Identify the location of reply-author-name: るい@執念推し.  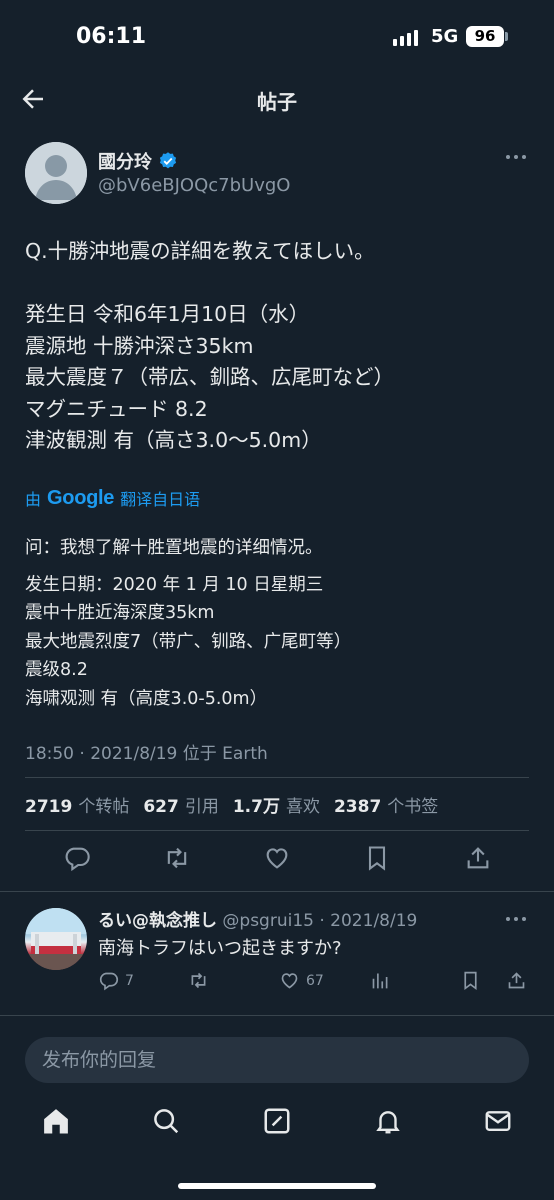
(157, 921).